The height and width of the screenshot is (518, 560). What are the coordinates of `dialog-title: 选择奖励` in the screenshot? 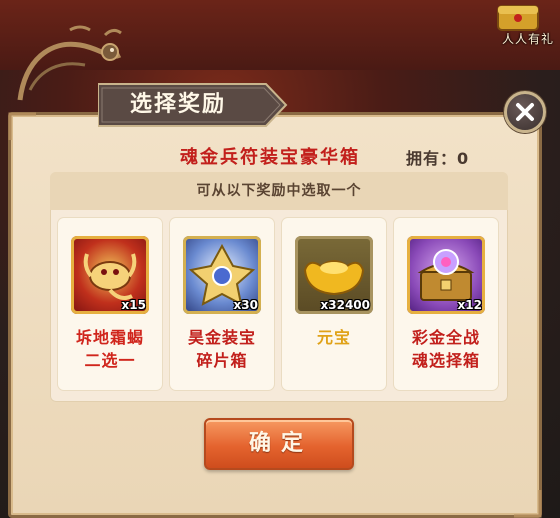 It's located at (177, 104).